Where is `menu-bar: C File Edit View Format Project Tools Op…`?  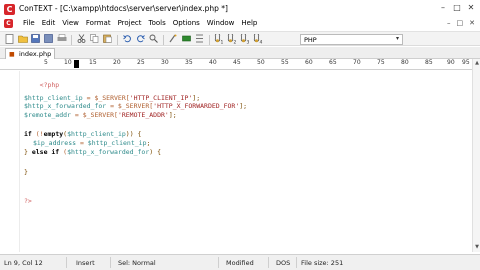 menu-bar: C File Edit View Format Project Tools Op… is located at coordinates (240, 24).